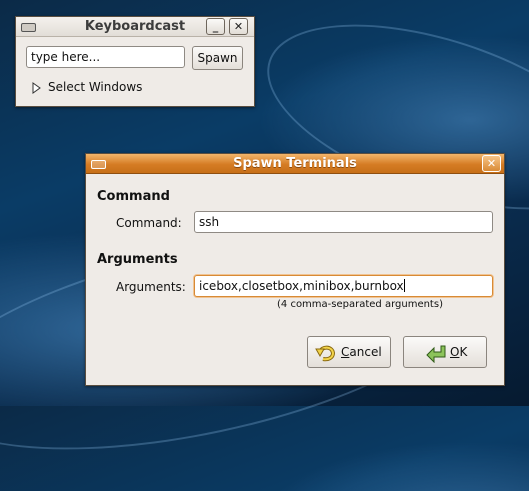 The image size is (529, 491). Describe the element at coordinates (133, 196) in the screenshot. I see `command-section-heading: Command` at that location.